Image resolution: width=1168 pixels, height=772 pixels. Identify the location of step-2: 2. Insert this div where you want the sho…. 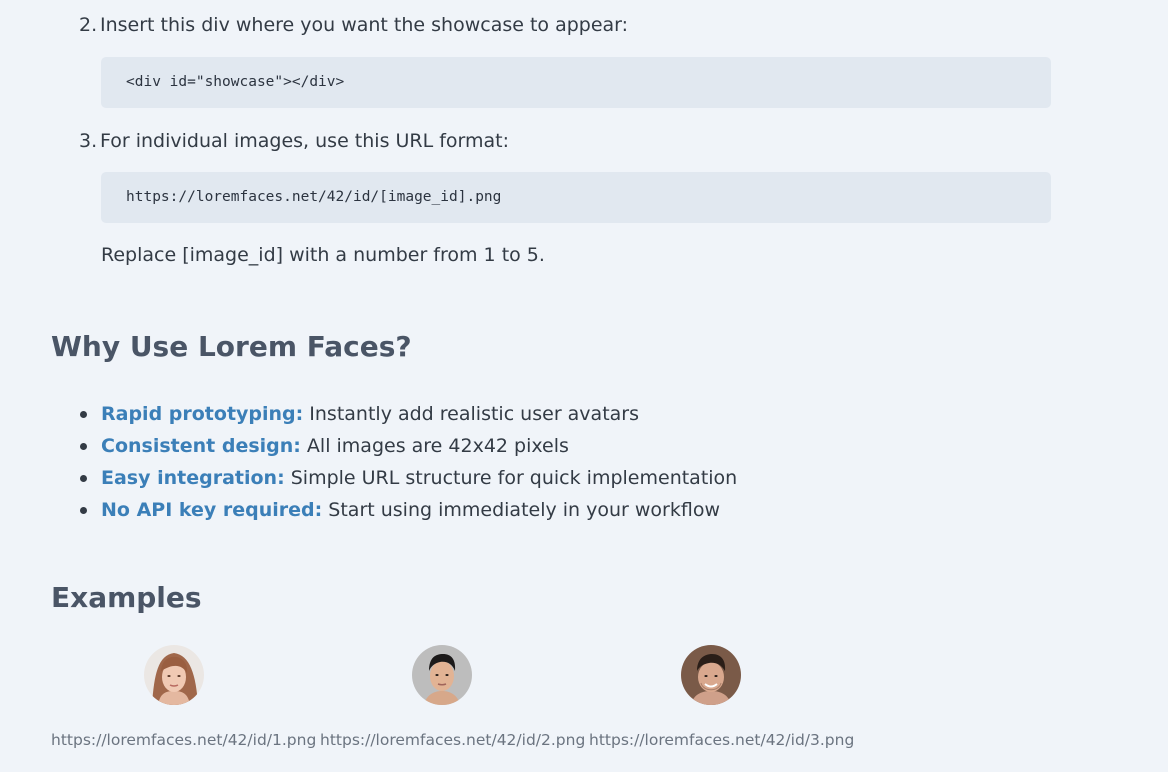
(353, 25).